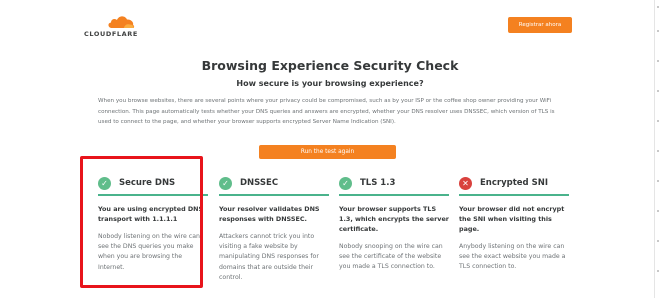 The height and width of the screenshot is (298, 660). I want to click on cloudflare-logo: CLOUDFLARE, so click(114, 26).